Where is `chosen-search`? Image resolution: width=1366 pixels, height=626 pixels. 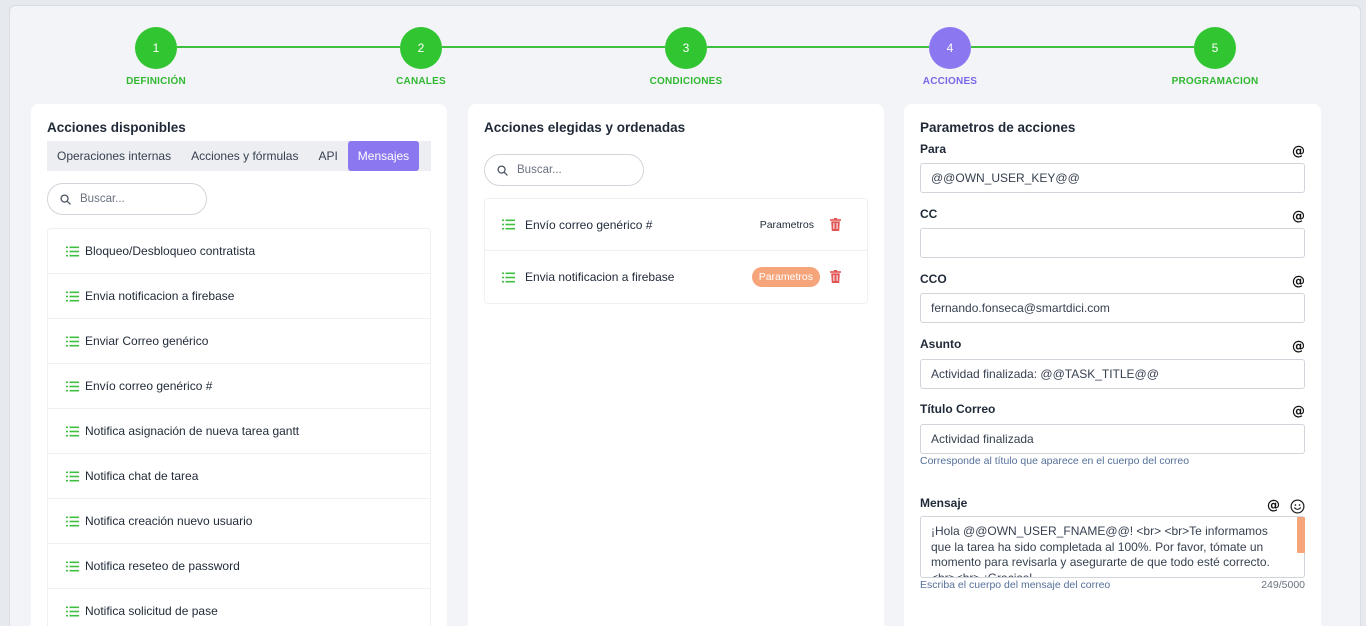 chosen-search is located at coordinates (564, 170).